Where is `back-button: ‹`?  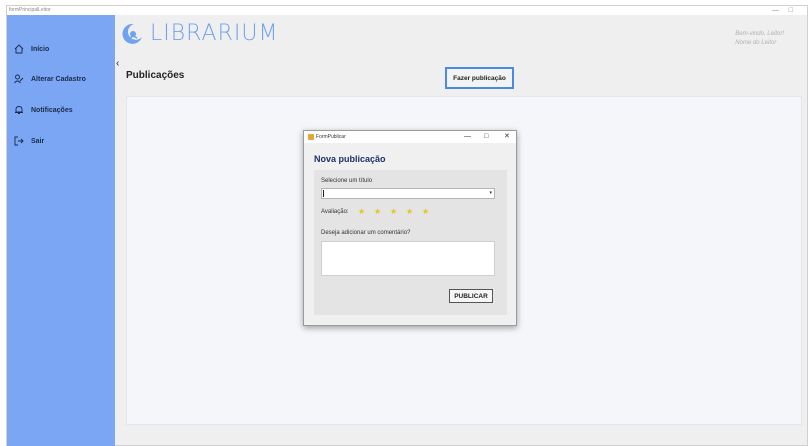 back-button: ‹ is located at coordinates (117, 63).